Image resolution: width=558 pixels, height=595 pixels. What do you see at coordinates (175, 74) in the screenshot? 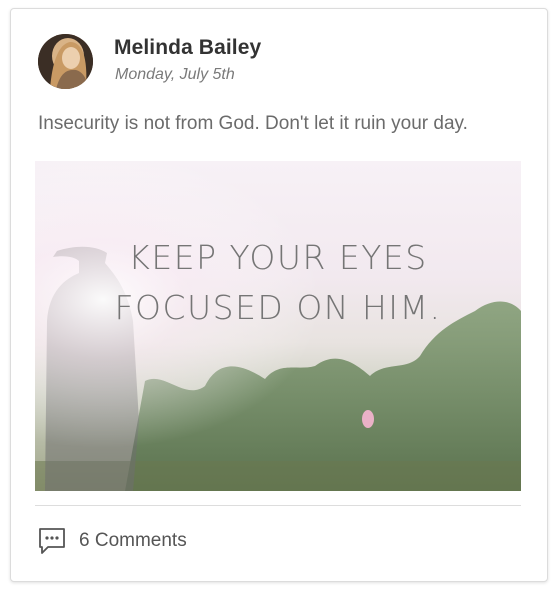
I see `post-date: Monday, July 5th` at bounding box center [175, 74].